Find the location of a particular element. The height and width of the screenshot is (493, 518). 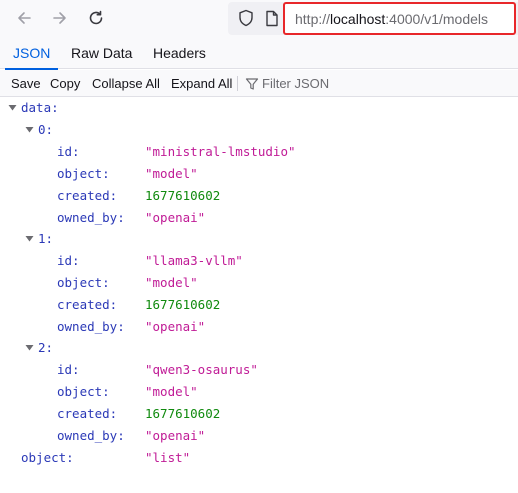

back-arrow-icon is located at coordinates (24, 18).